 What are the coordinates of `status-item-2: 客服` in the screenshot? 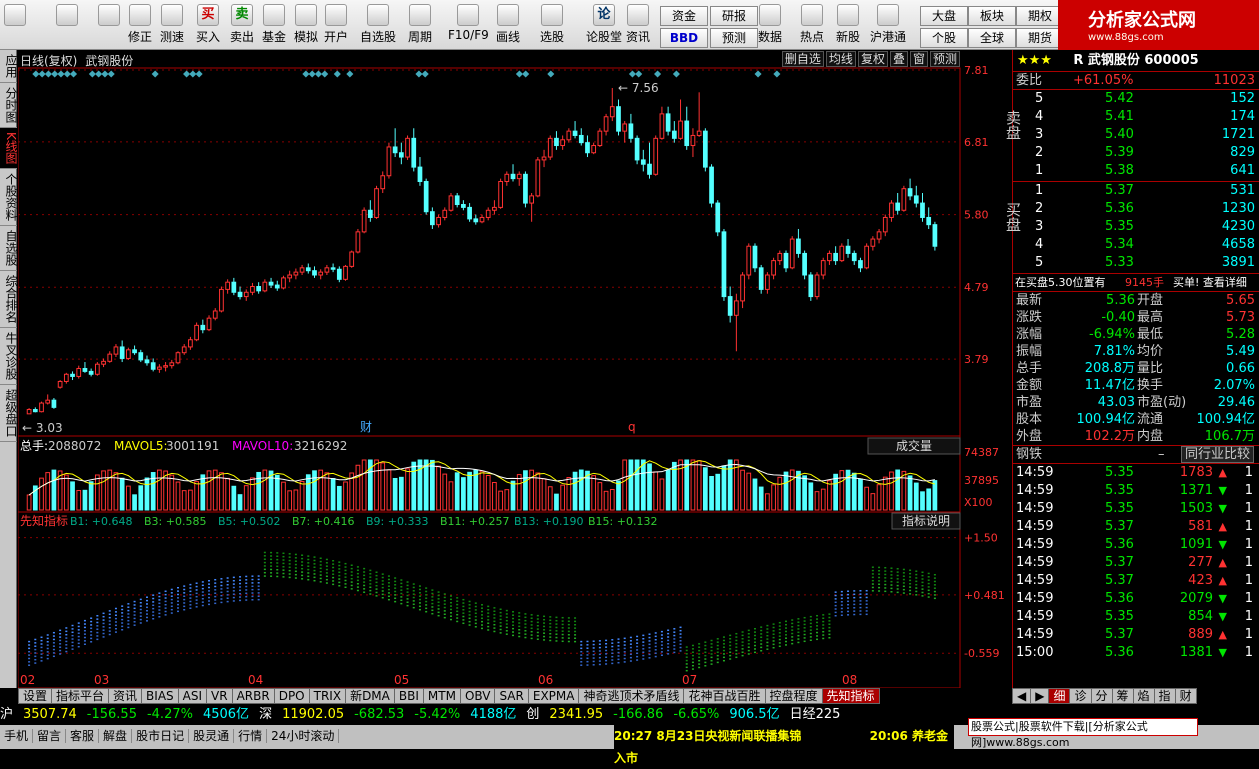 It's located at (83, 736).